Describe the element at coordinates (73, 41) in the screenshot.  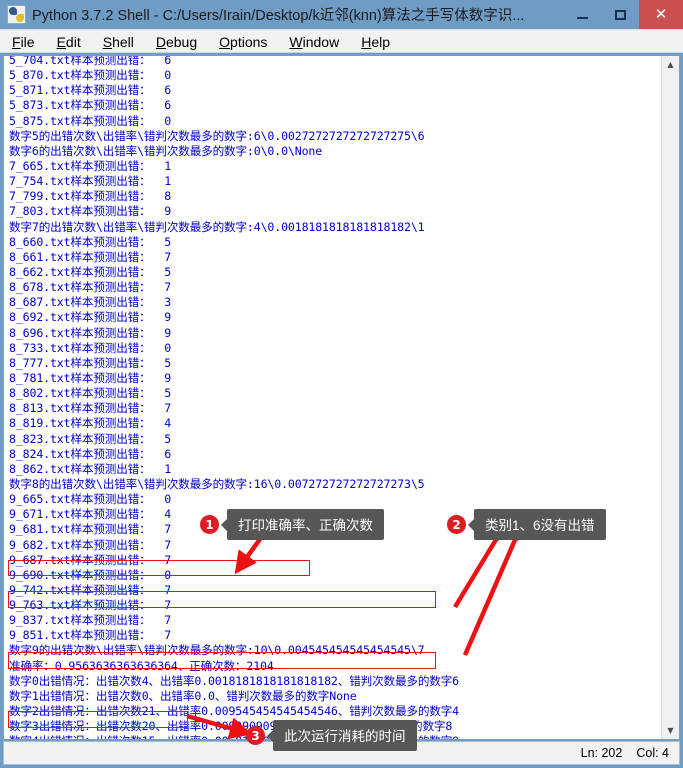
I see `menu-rest-edit: dit` at that location.